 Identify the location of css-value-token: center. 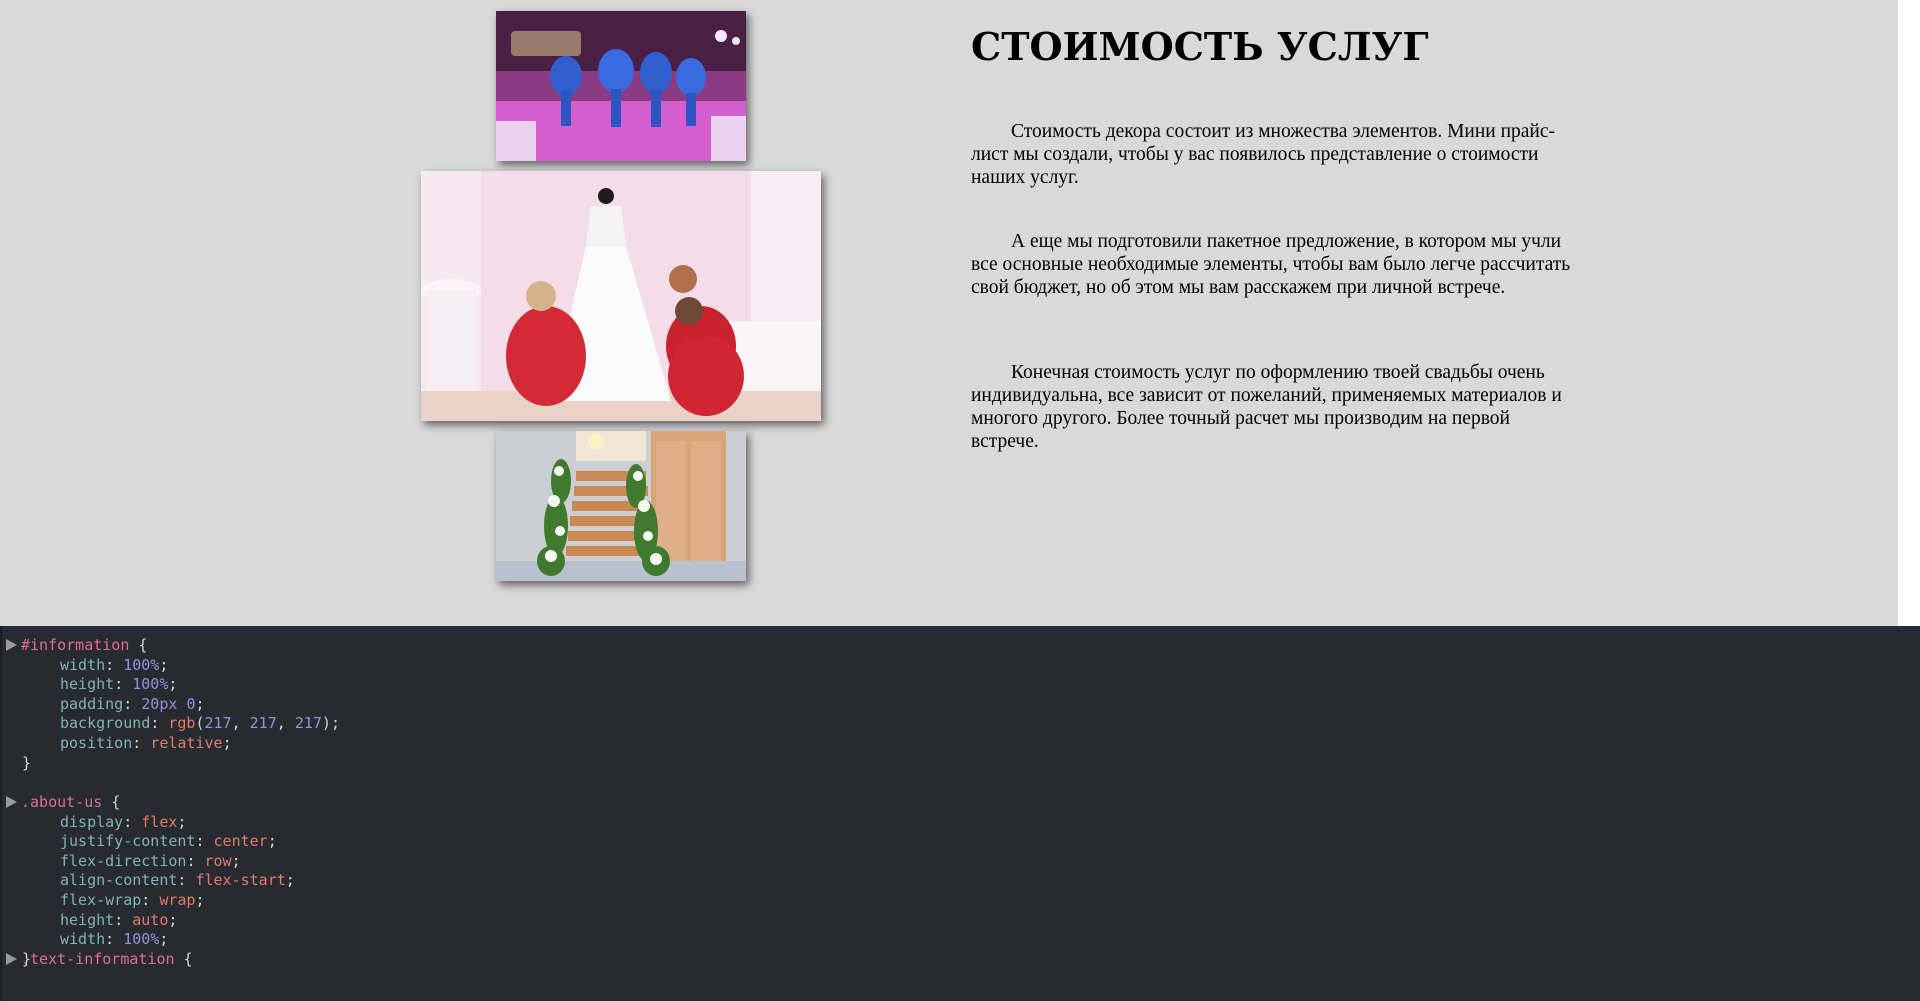
(240, 841).